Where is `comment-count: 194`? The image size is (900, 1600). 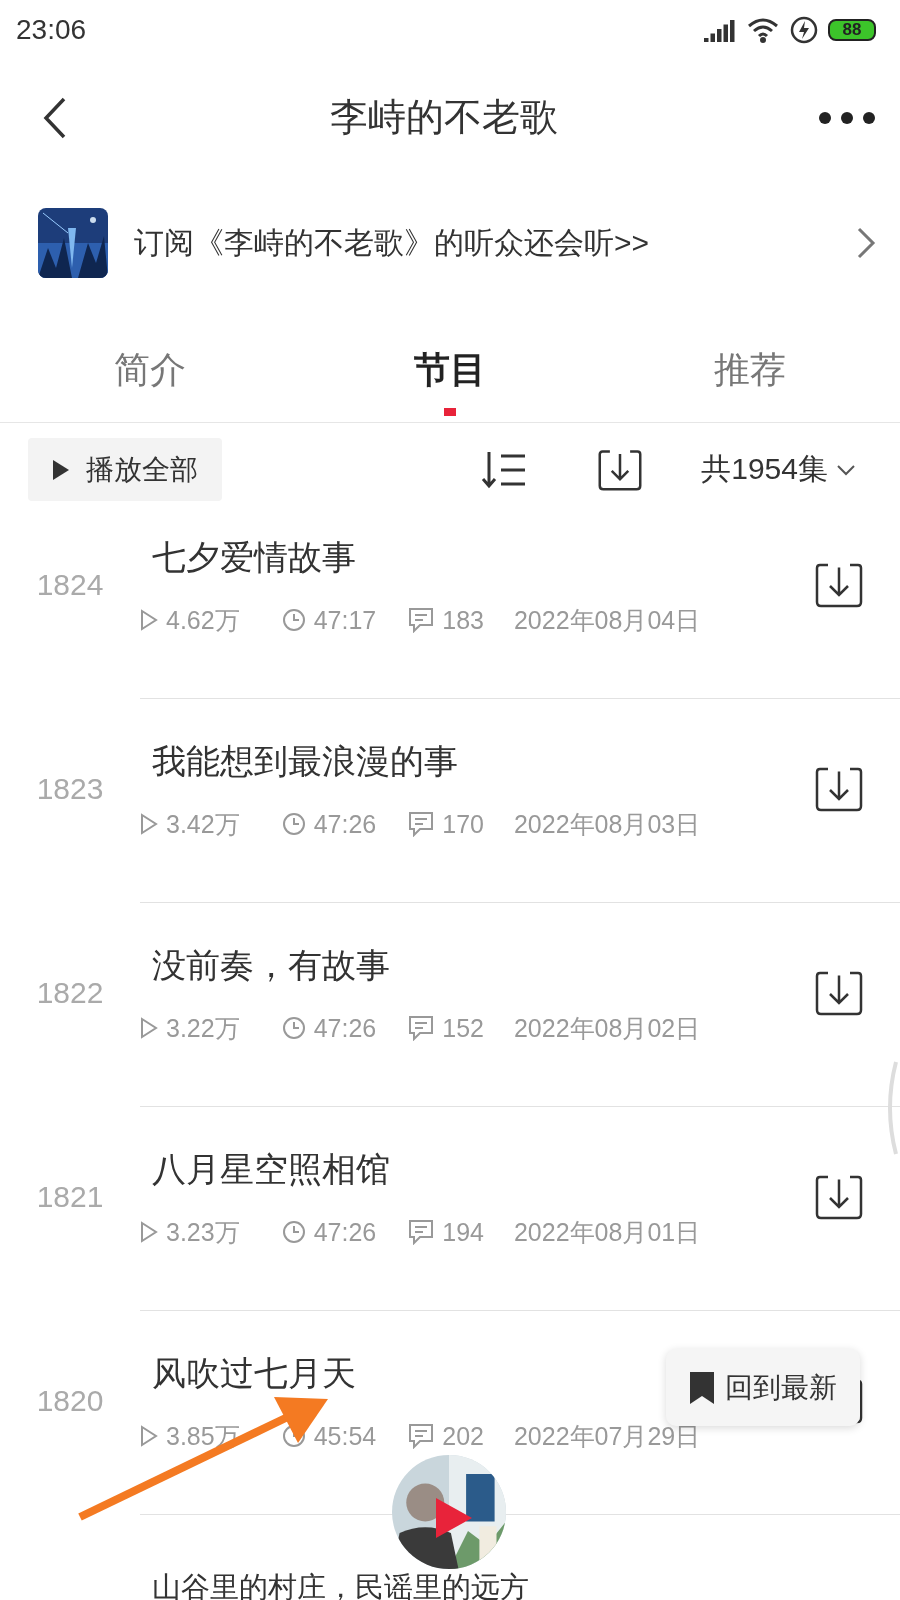 comment-count: 194 is located at coordinates (463, 1232).